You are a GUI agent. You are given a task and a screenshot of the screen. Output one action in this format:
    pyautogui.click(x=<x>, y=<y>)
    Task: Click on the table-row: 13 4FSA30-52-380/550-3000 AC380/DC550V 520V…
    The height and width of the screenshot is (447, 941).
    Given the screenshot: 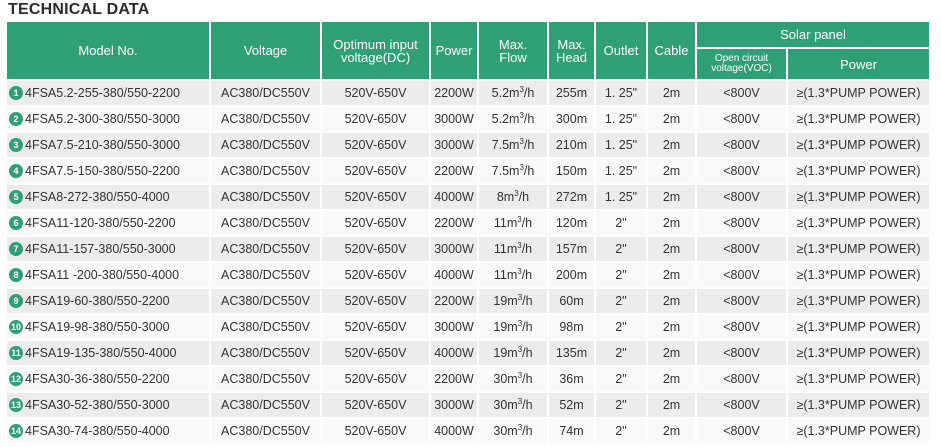 What is the action you would take?
    pyautogui.click(x=468, y=405)
    